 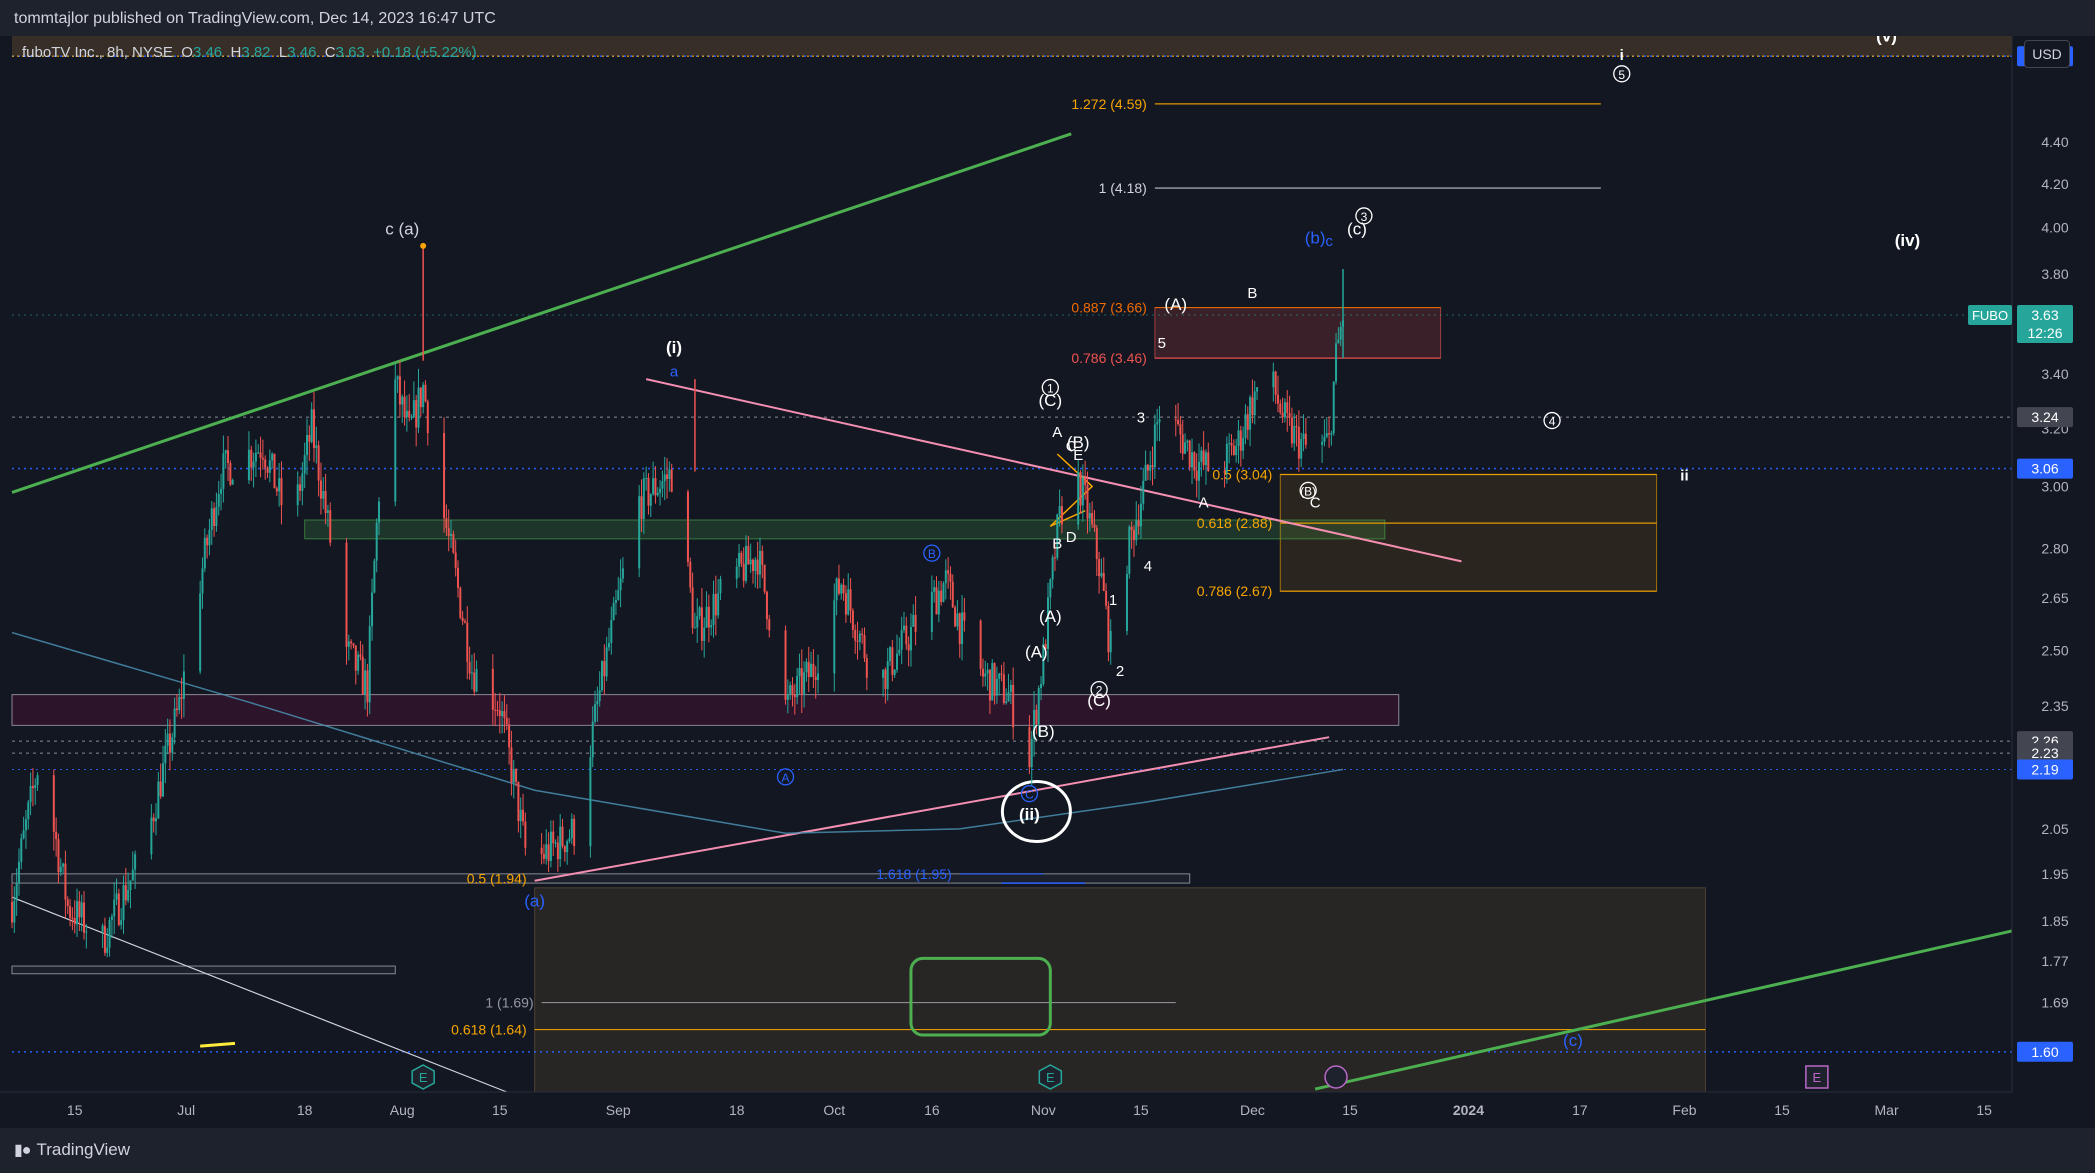 I want to click on fib-label: 1.272 (4.59), so click(x=1109, y=104).